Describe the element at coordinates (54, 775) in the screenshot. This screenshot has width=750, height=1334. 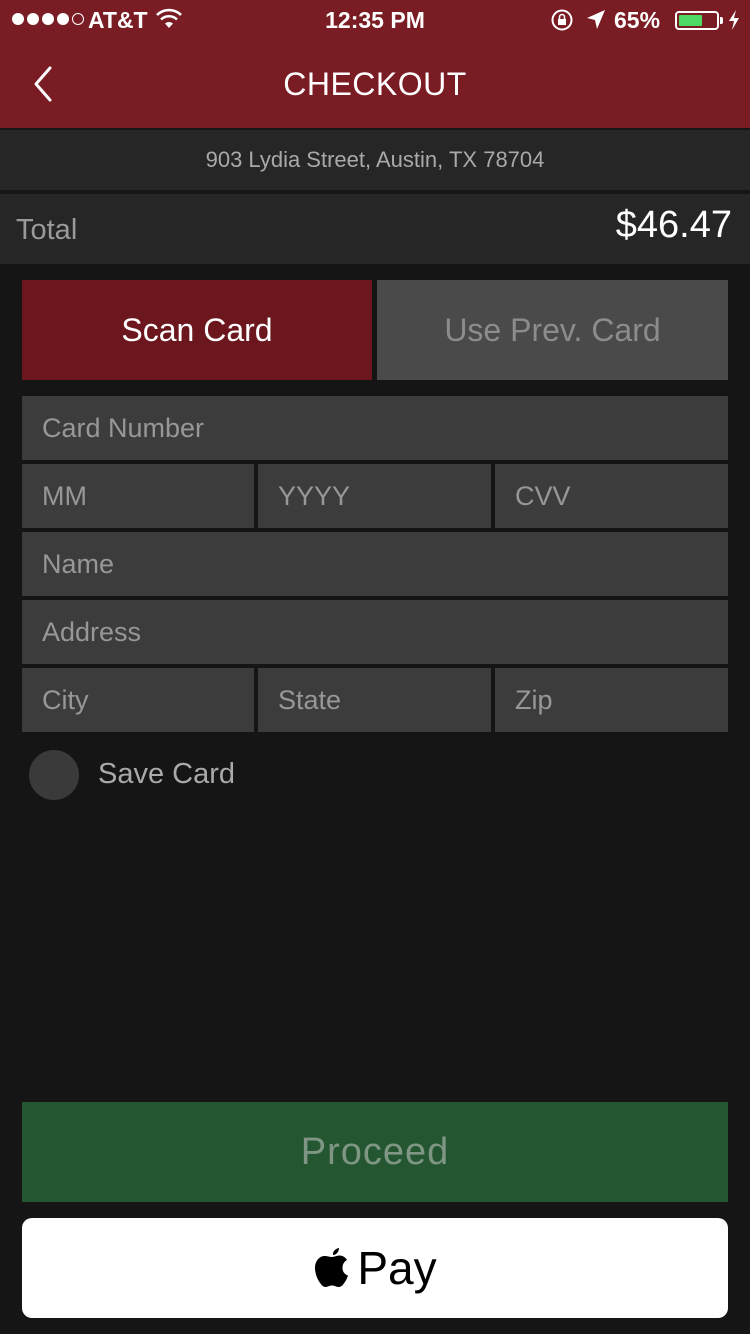
I see `save-card-toggle` at that location.